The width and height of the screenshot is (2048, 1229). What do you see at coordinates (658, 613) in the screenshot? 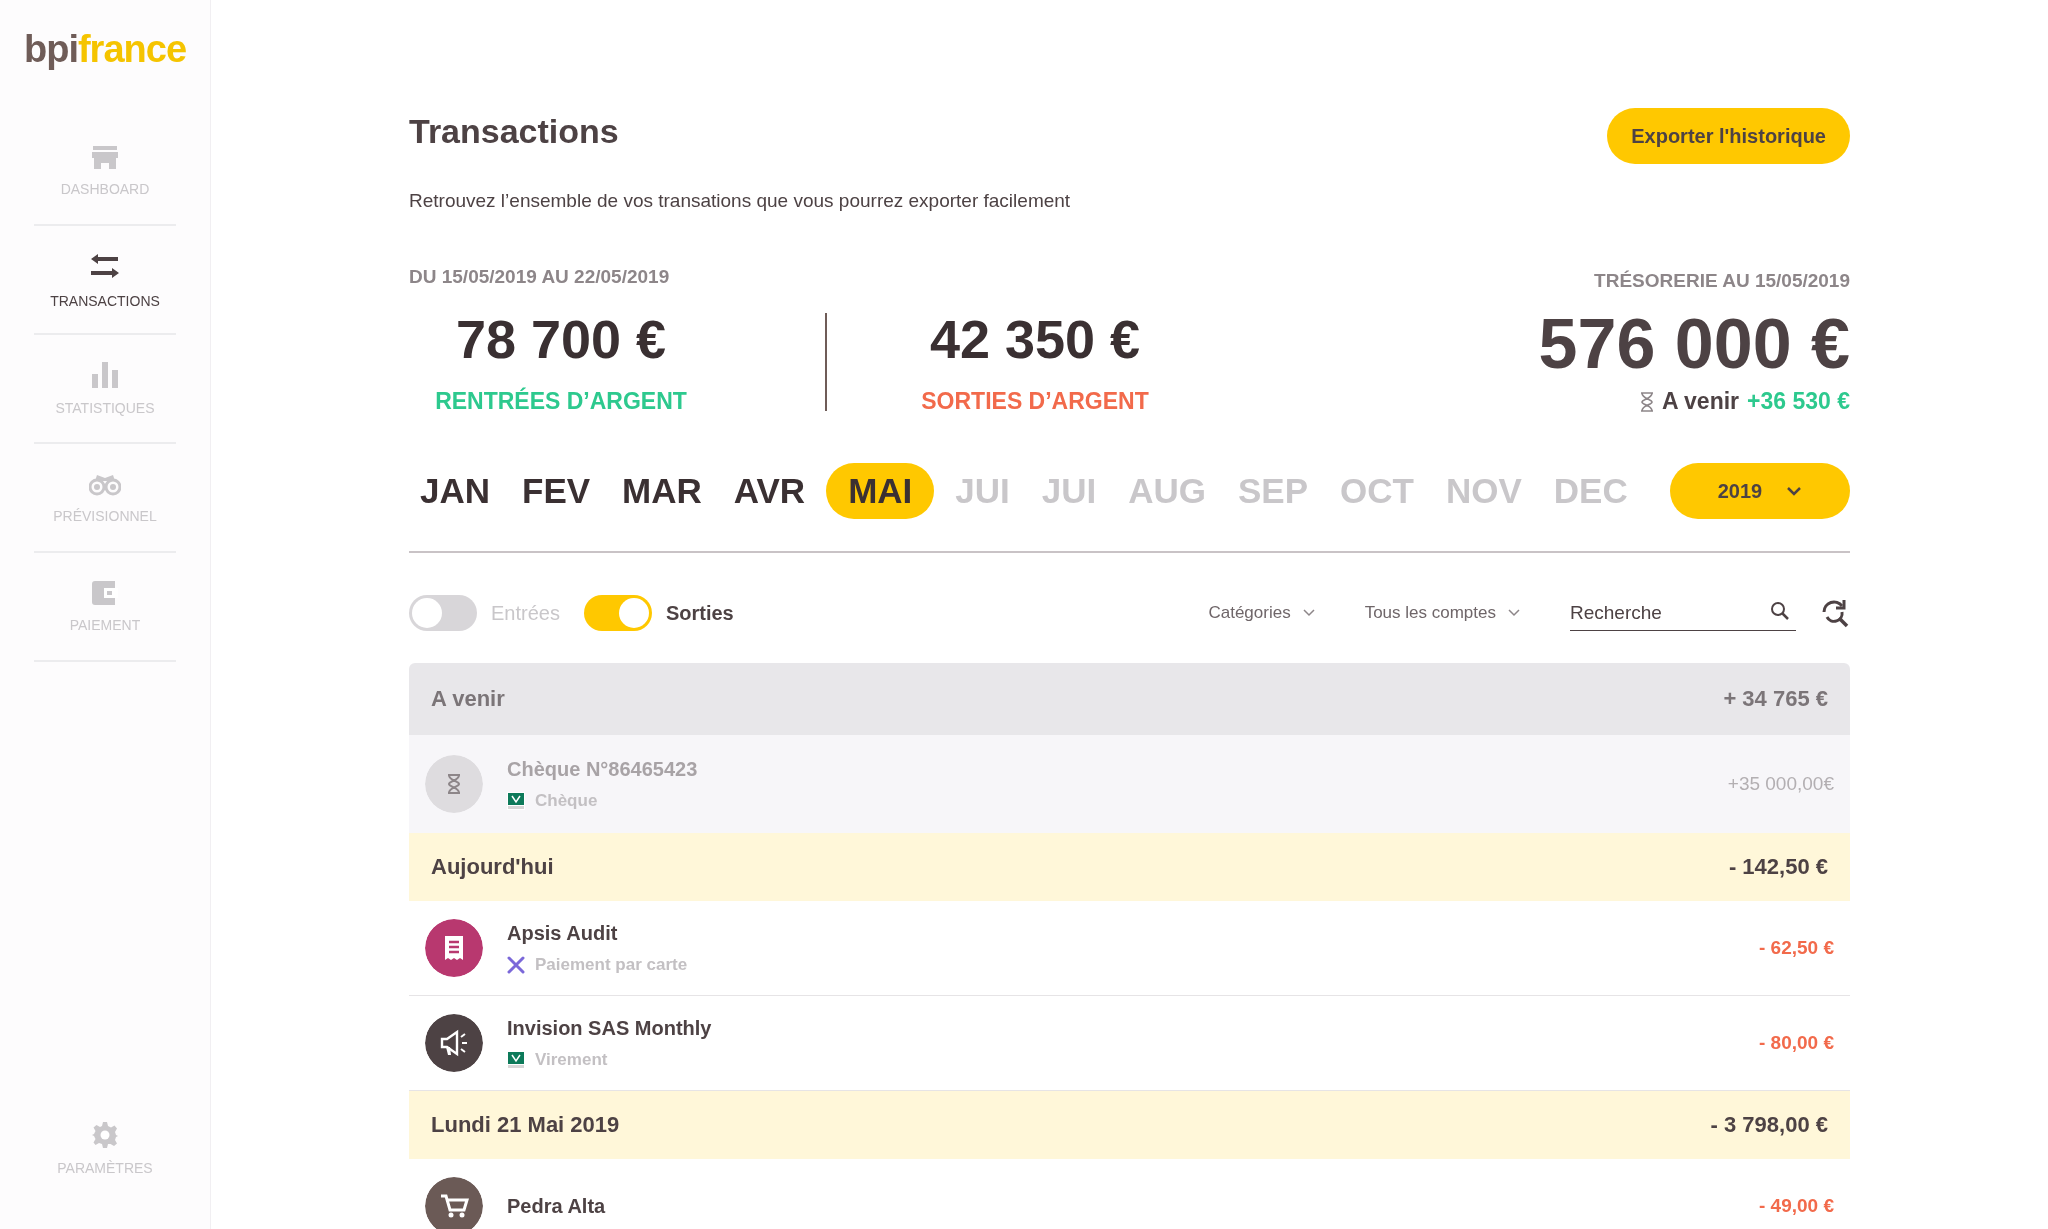
I see `filter-toggle: Sorties` at bounding box center [658, 613].